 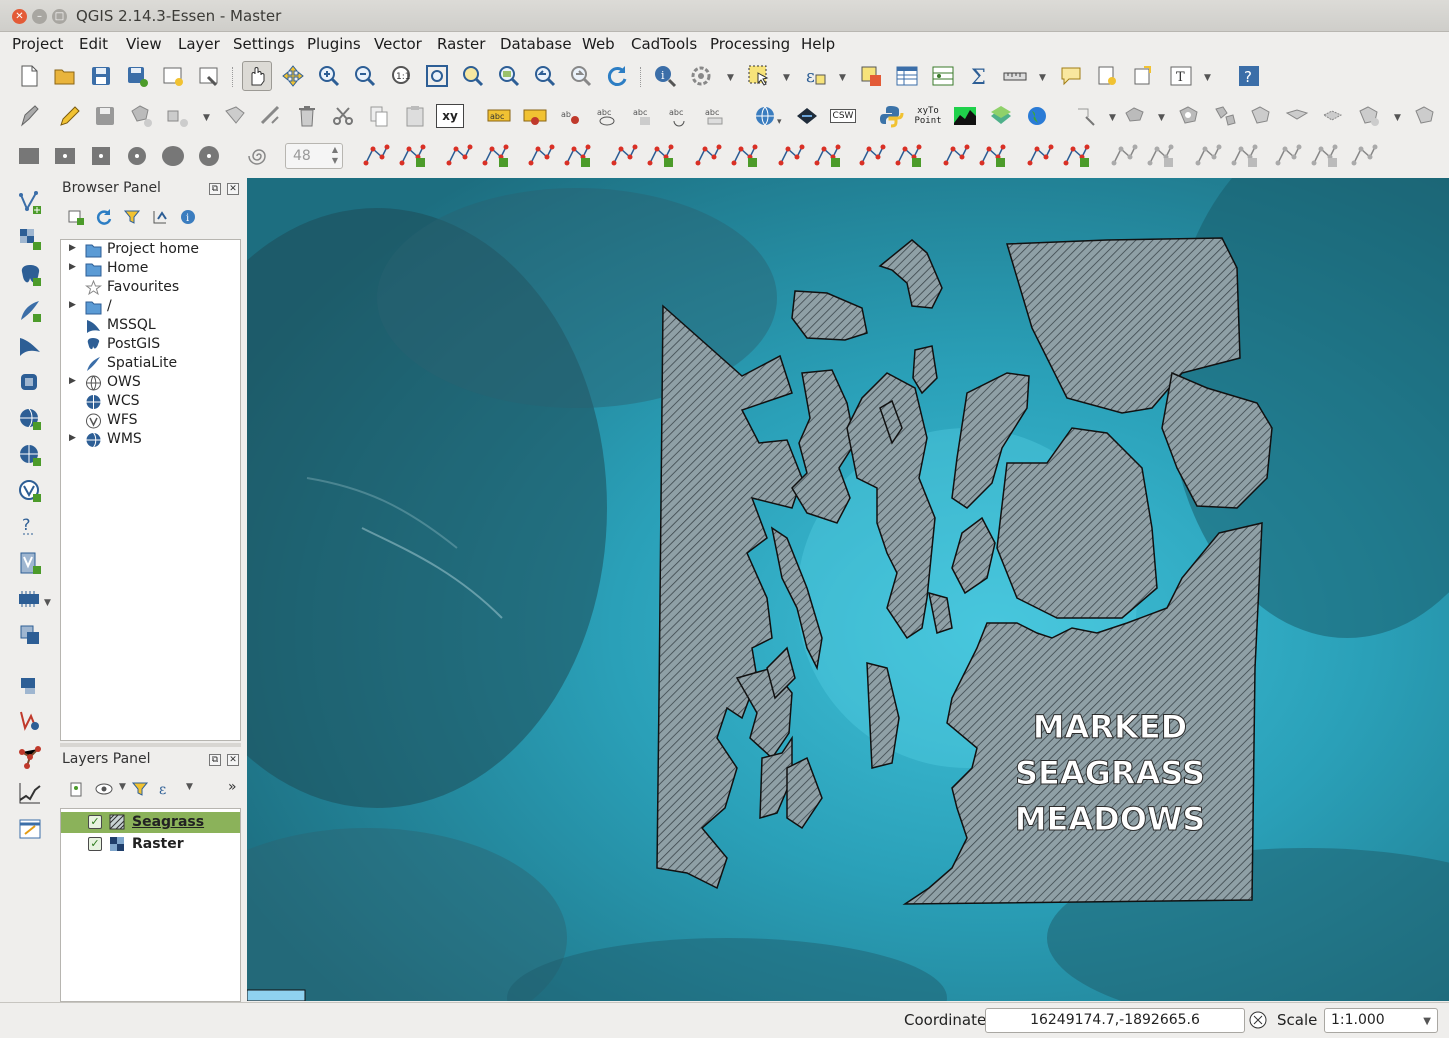 I want to click on browser-item: WCS, so click(x=150, y=402).